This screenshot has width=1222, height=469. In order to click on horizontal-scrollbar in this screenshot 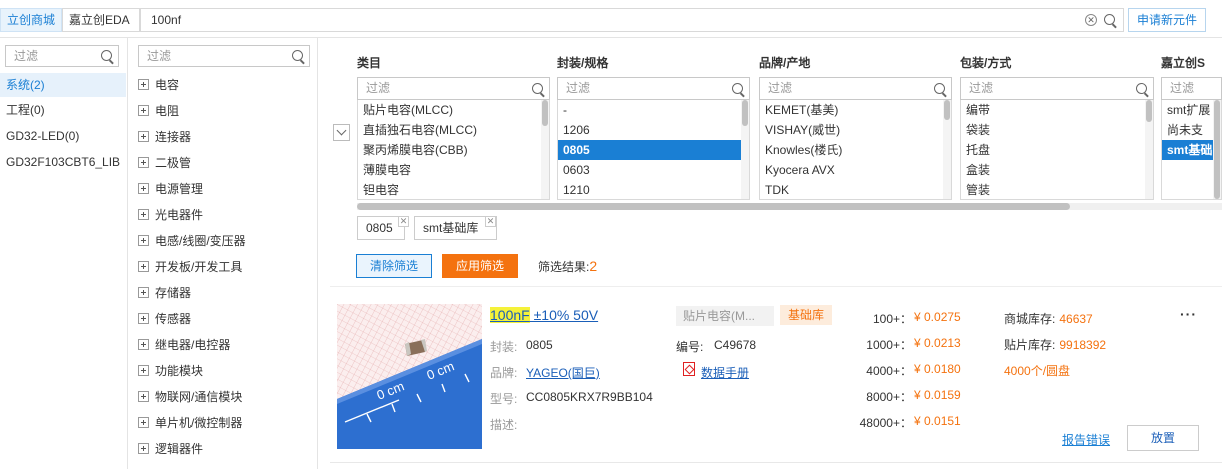, I will do `click(789, 206)`.